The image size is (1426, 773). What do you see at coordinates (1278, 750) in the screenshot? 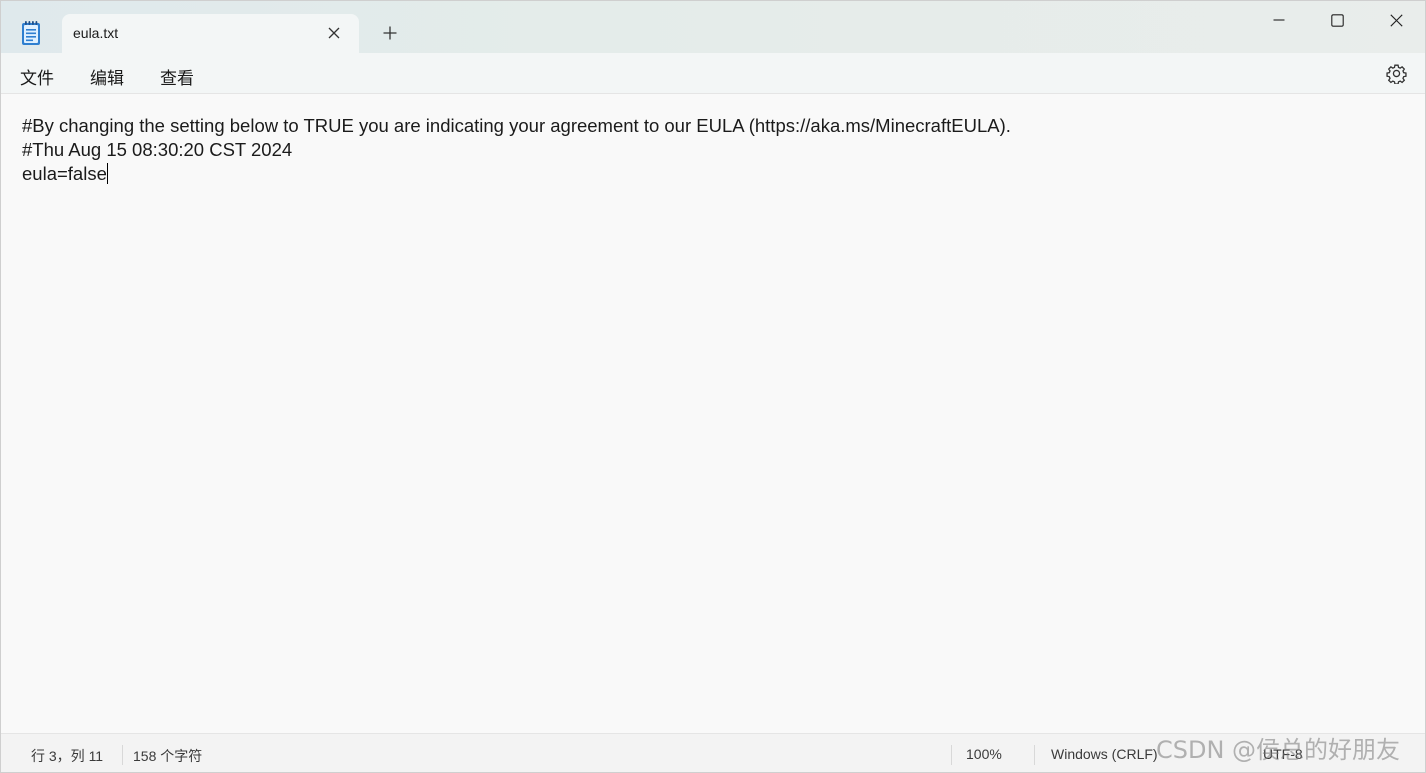
I see `watermark: CSDN @侯总的好朋友` at bounding box center [1278, 750].